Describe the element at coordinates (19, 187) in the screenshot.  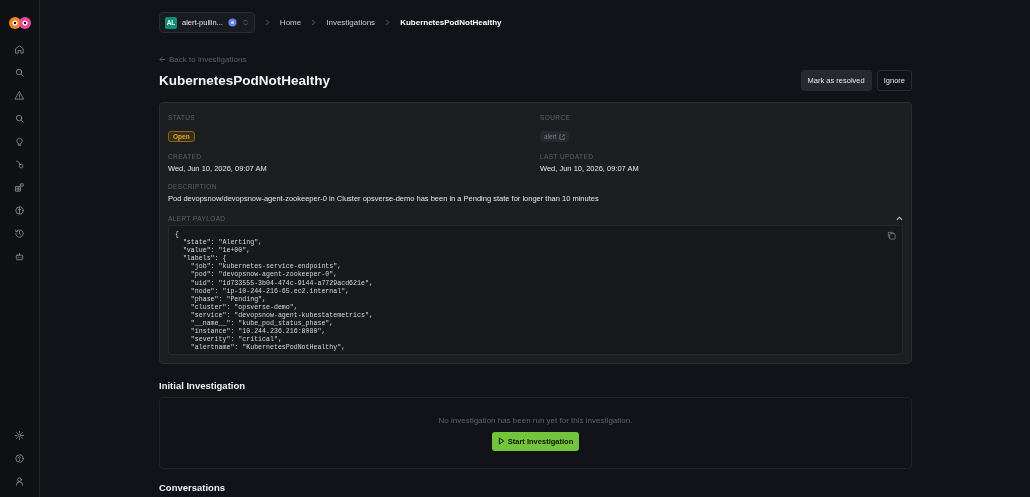
I see `blocks-icon` at that location.